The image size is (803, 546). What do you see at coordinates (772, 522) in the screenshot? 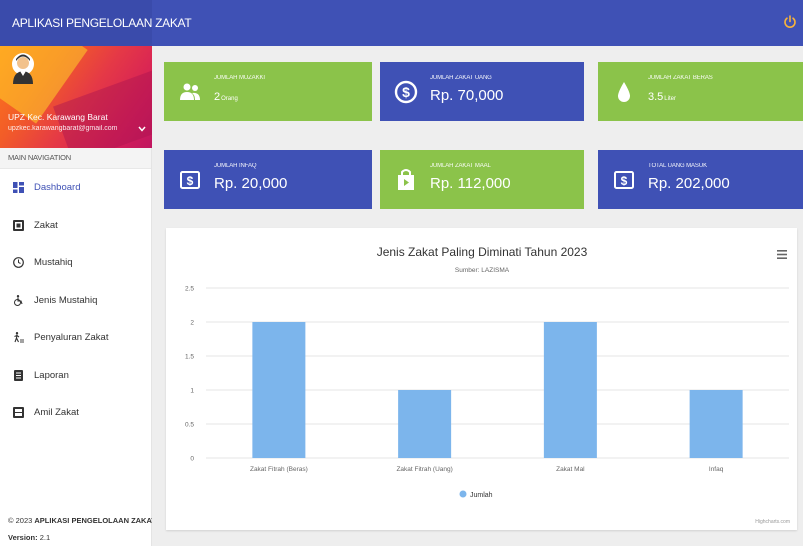
I see `chart-credits: Highcharts.com` at bounding box center [772, 522].